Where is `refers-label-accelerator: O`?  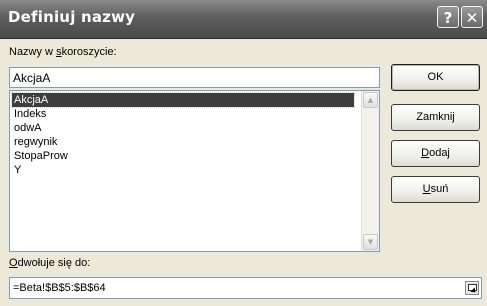 refers-label-accelerator: O is located at coordinates (13, 263).